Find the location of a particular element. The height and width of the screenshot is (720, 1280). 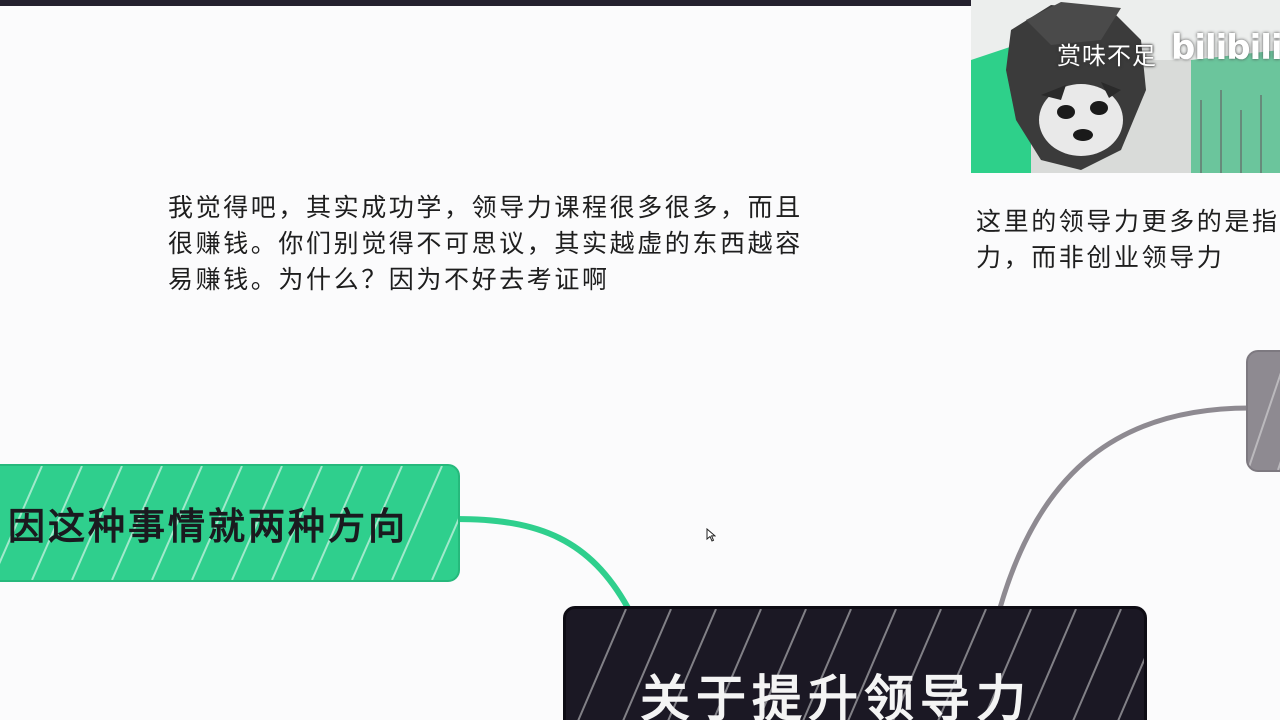

note-left-line-1: 我觉得吧，其实成功学，领导力课程很多很多，而且 is located at coordinates (485, 207).